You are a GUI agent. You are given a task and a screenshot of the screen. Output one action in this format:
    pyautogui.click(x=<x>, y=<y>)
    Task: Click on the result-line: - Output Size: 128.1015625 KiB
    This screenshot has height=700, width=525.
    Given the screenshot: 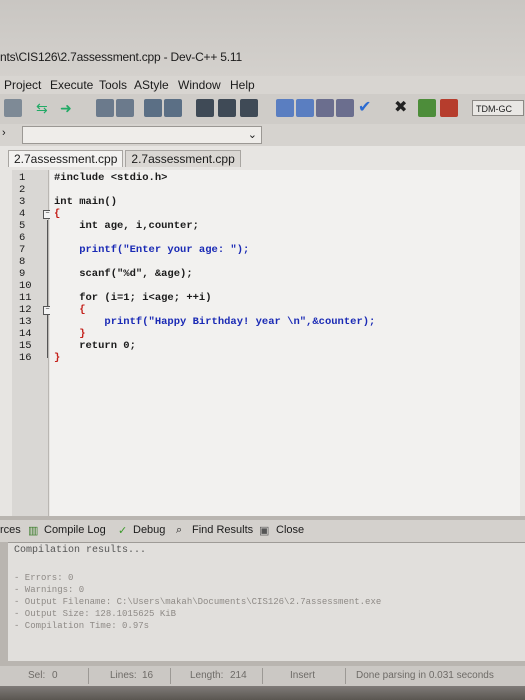 What is the action you would take?
    pyautogui.click(x=95, y=614)
    